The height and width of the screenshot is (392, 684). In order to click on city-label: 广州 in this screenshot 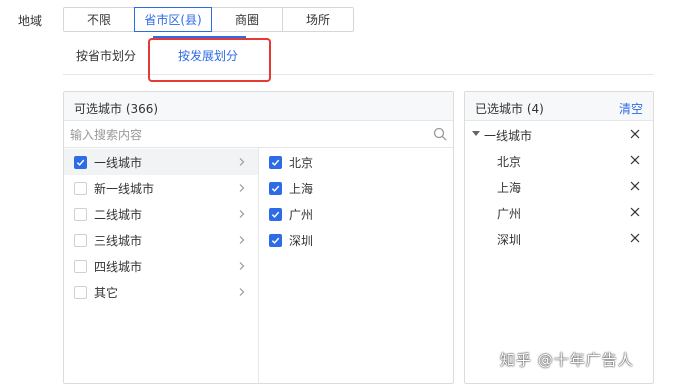, I will do `click(301, 214)`.